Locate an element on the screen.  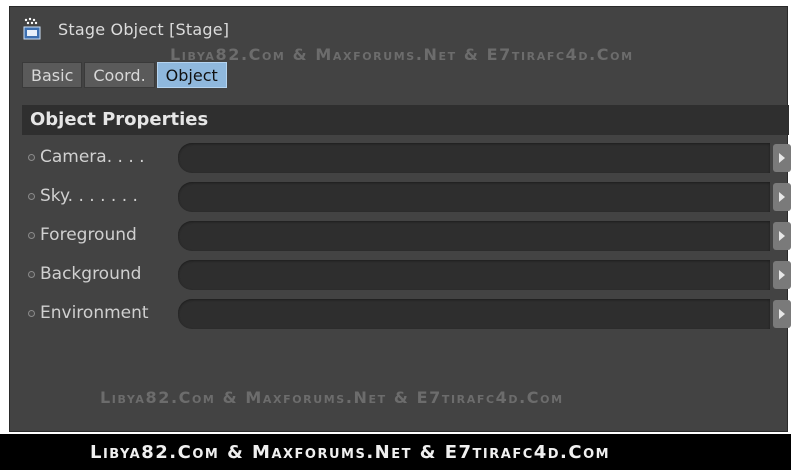
tab-object: Object is located at coordinates (191, 75).